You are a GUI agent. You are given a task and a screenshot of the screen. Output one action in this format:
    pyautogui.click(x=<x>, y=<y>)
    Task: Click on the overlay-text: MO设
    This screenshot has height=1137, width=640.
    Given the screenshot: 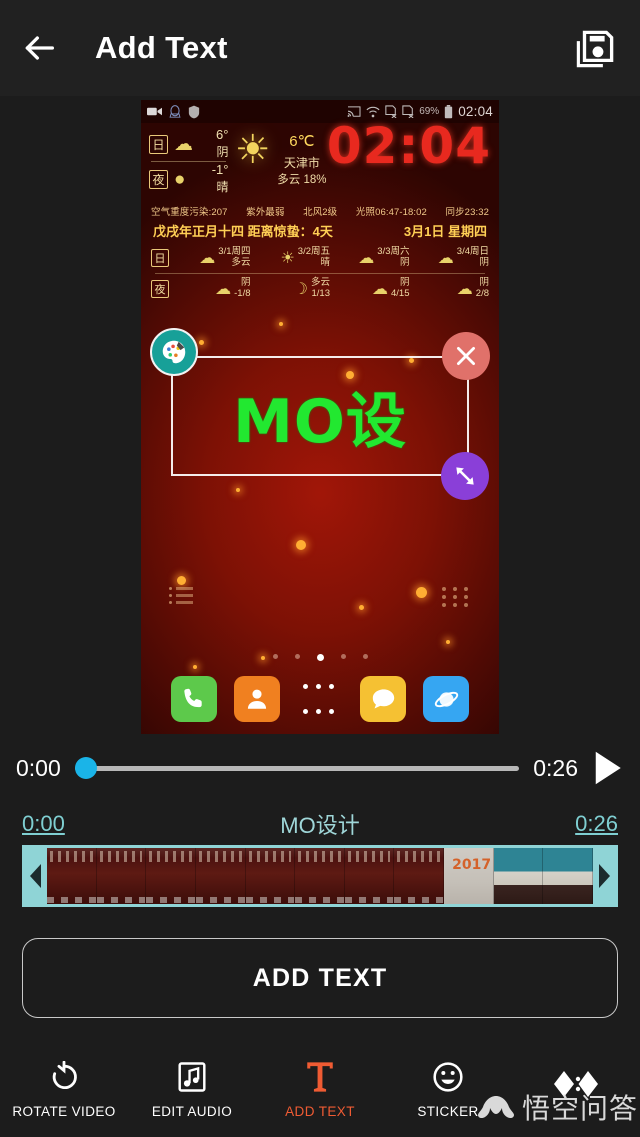 What is the action you would take?
    pyautogui.click(x=320, y=416)
    